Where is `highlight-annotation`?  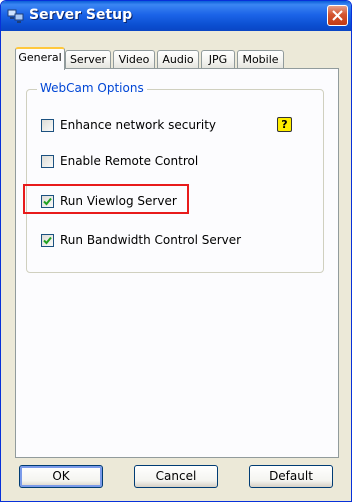
highlight-annotation is located at coordinates (106, 199).